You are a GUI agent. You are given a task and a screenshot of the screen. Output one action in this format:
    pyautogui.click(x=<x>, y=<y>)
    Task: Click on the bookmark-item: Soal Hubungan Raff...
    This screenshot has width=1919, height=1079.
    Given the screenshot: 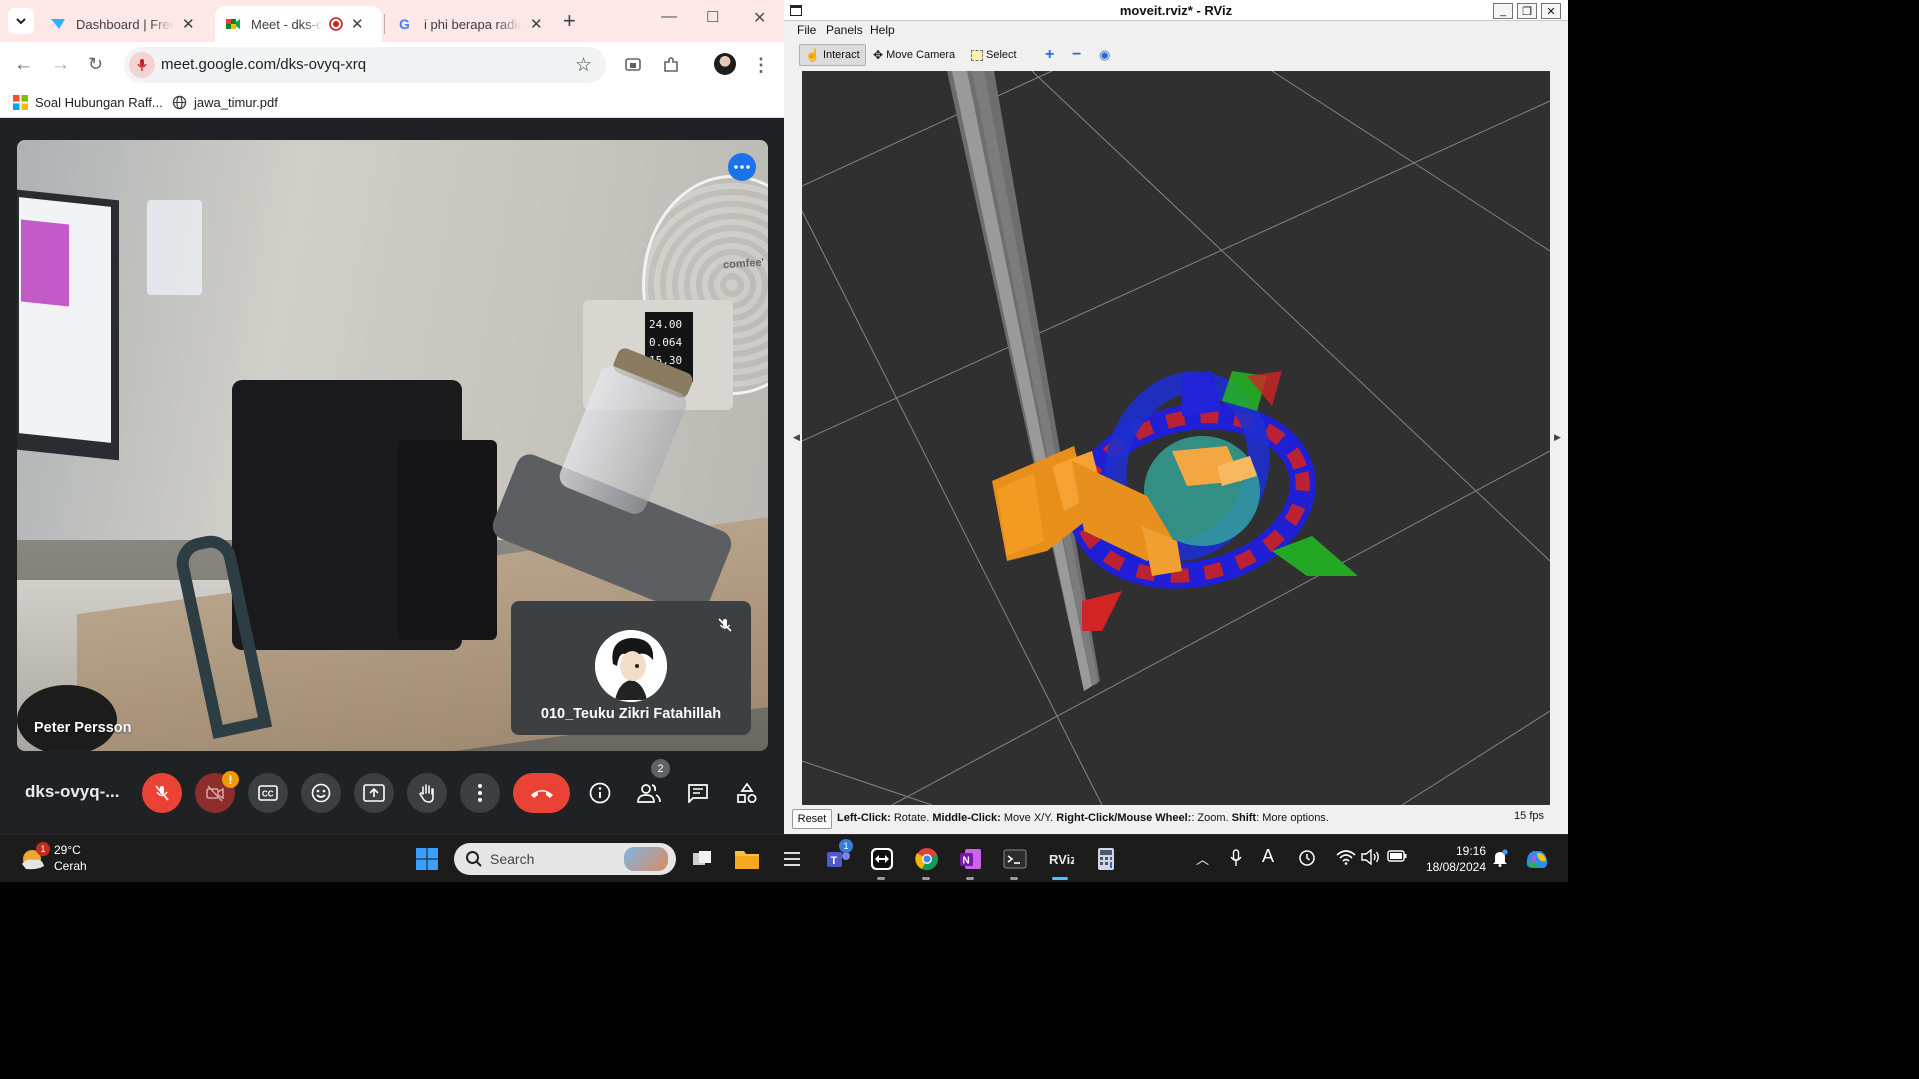 What is the action you would take?
    pyautogui.click(x=88, y=102)
    